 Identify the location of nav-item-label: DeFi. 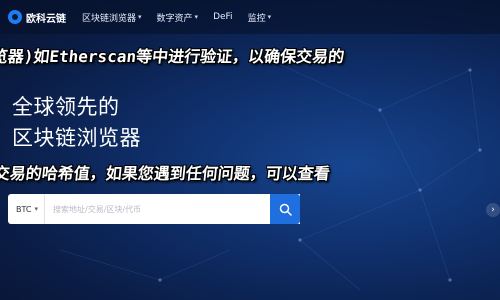
(223, 17).